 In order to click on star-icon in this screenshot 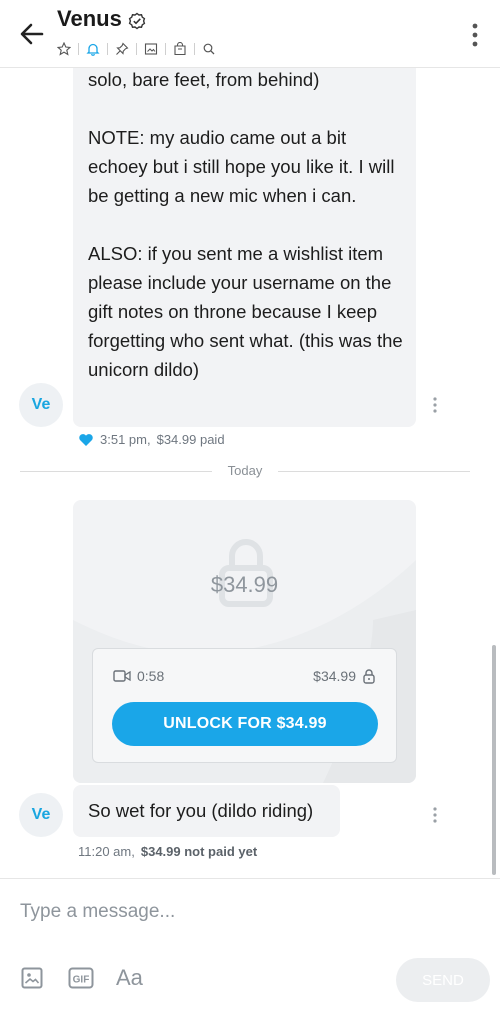, I will do `click(64, 49)`.